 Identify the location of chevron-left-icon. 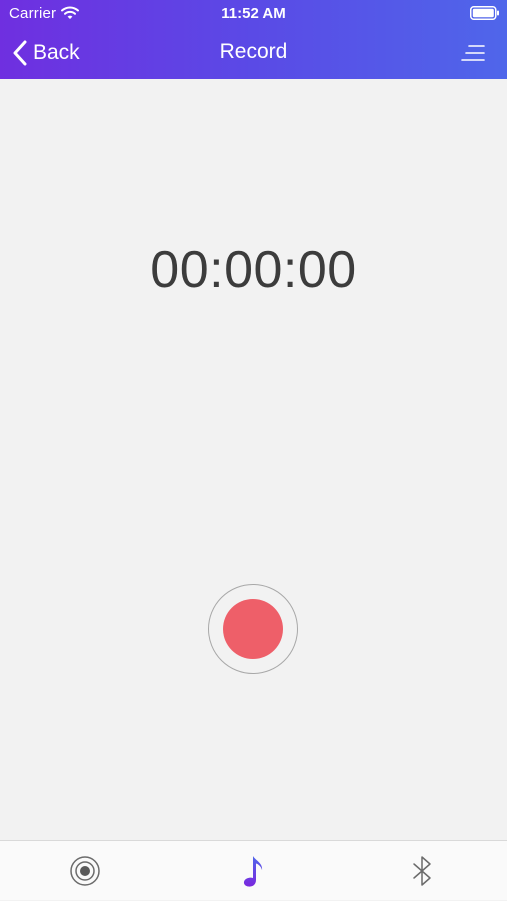
(20, 53).